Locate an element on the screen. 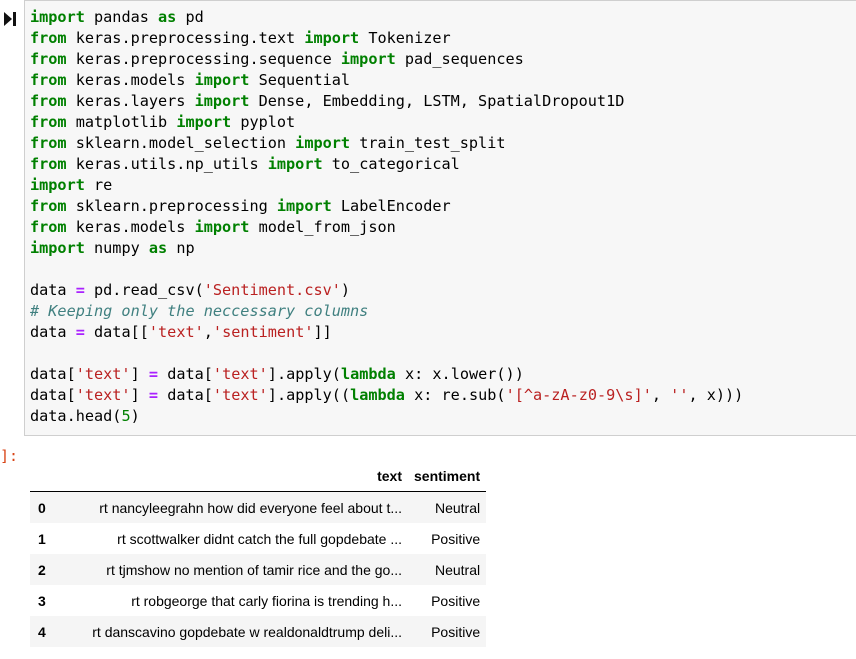 The height and width of the screenshot is (659, 856). code-token: 5 is located at coordinates (126, 416).